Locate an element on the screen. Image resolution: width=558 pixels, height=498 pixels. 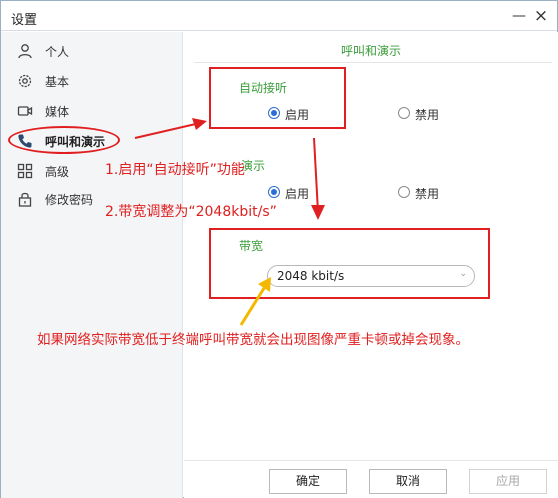
footer-divider is located at coordinates (371, 460).